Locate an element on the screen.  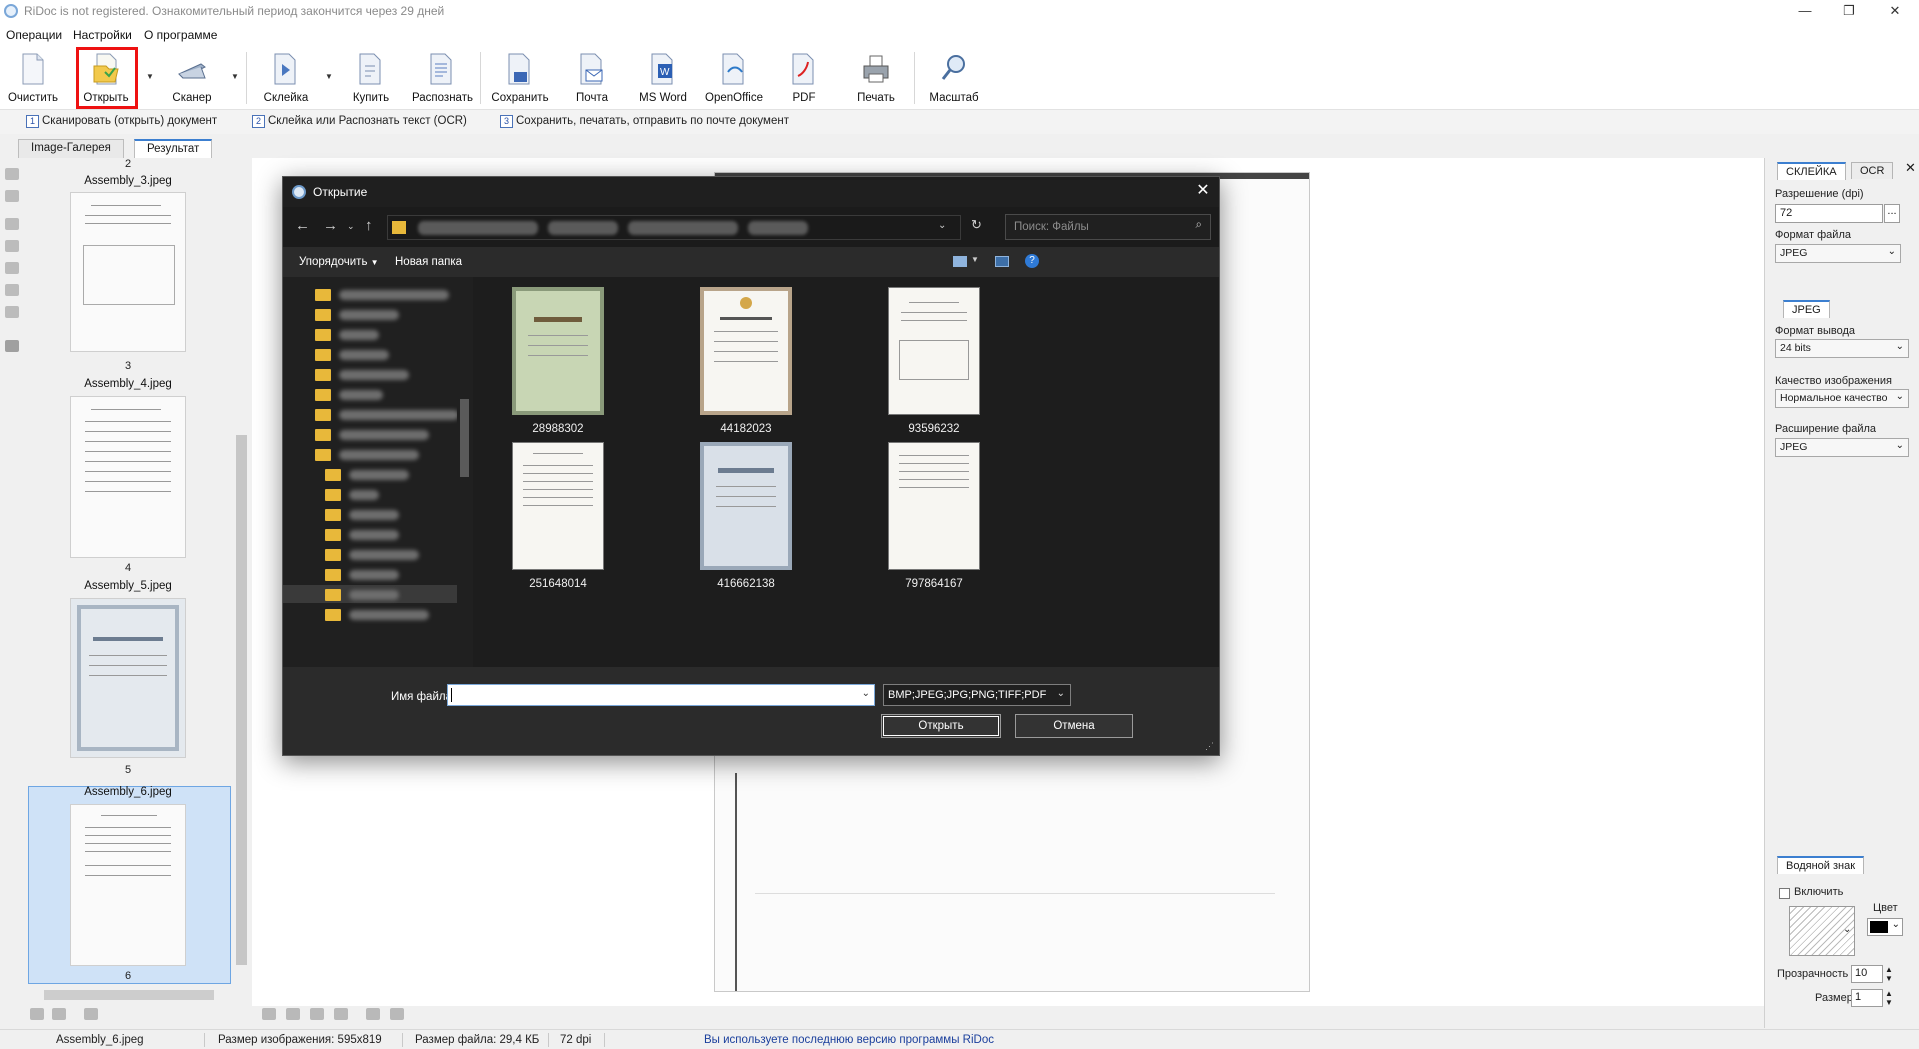
settings-icon is located at coordinates (12, 312).